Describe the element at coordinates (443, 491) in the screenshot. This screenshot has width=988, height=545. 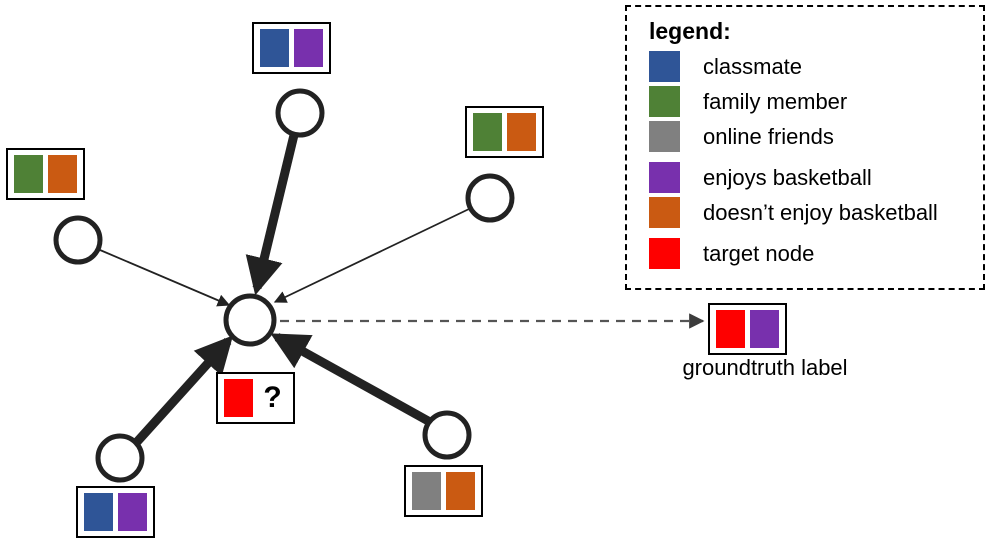
I see `attr-box-neighbor-bottom-right` at that location.